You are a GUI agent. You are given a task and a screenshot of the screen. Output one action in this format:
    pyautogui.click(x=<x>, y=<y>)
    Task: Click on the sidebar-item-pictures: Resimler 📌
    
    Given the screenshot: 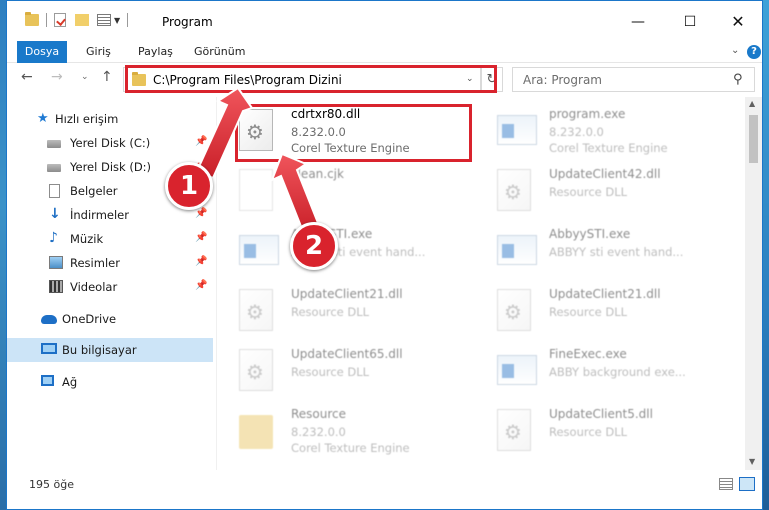 What is the action you would take?
    pyautogui.click(x=110, y=263)
    